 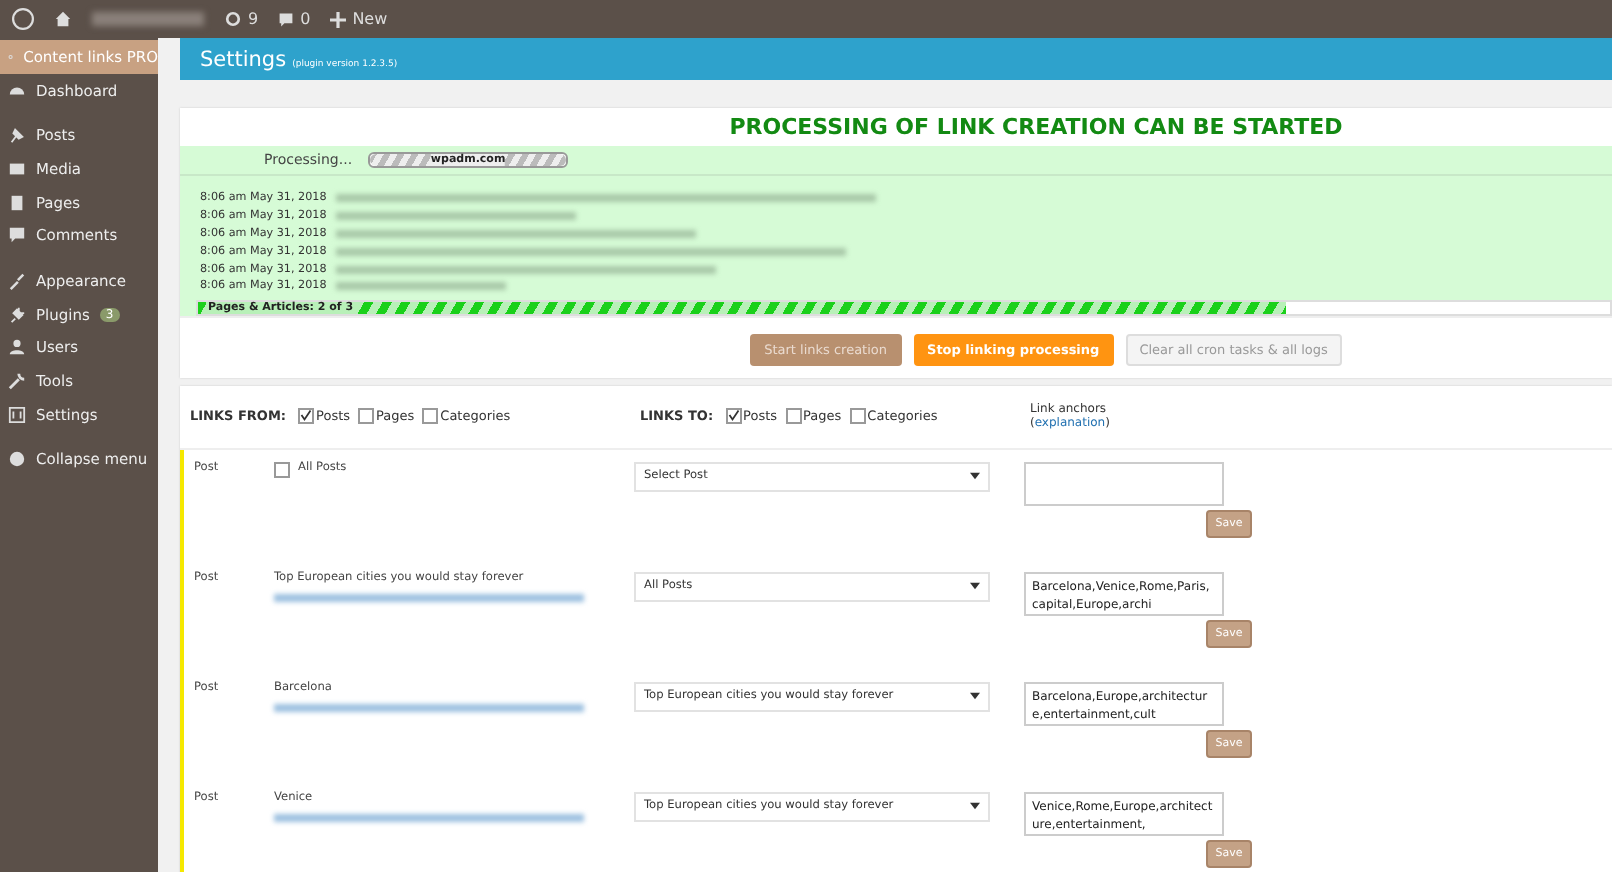 What do you see at coordinates (1036, 128) in the screenshot?
I see `processing-title: PROCESSING OF LINK CREATION CAN BE STARTED` at bounding box center [1036, 128].